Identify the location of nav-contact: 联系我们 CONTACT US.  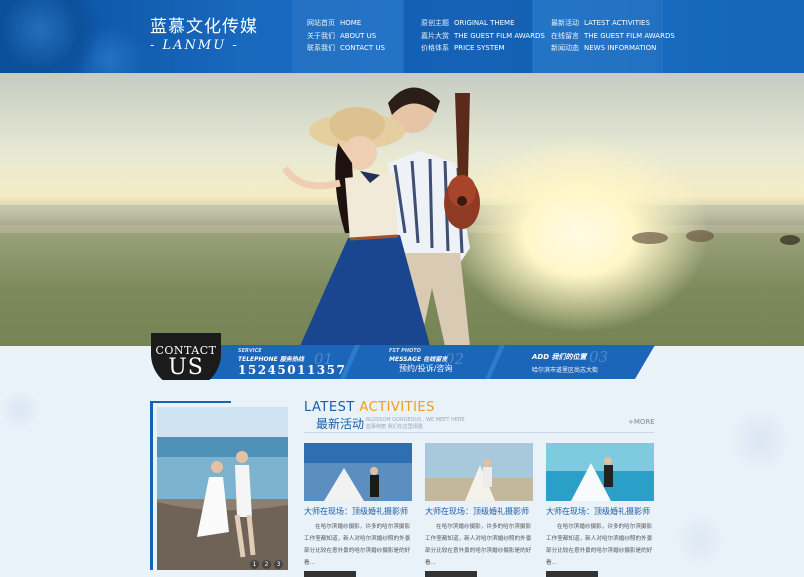
(355, 48).